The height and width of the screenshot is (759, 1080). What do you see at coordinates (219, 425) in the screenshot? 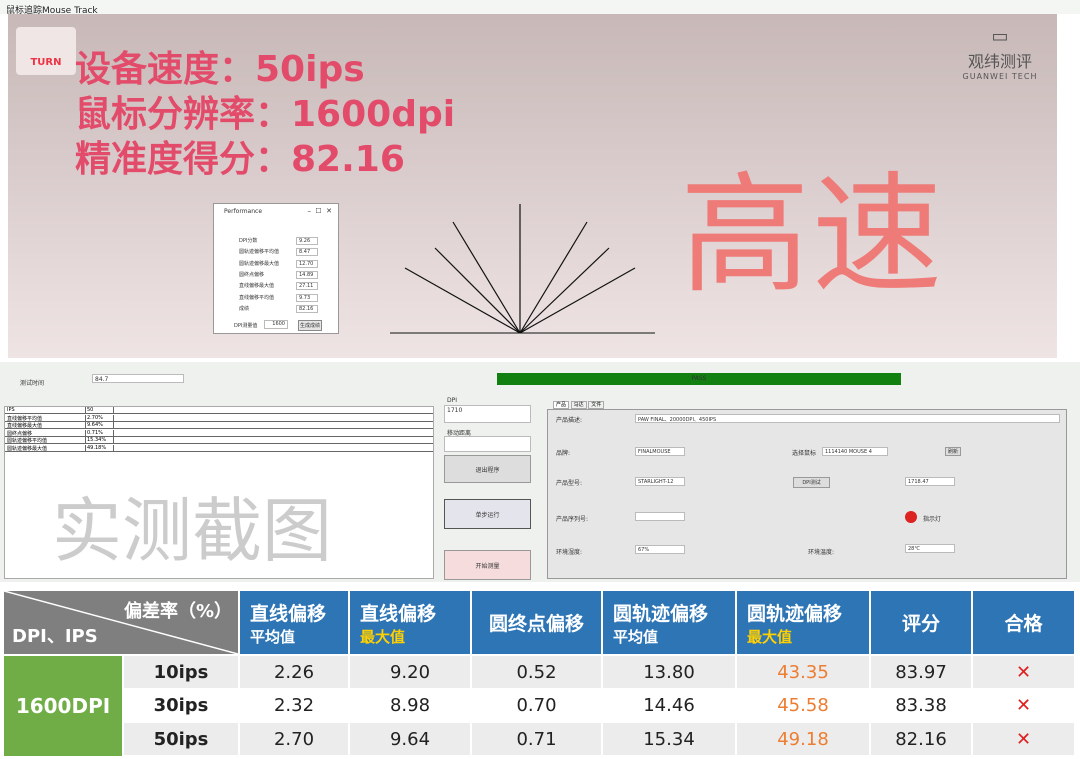
I see `grid-row: 直线偏移最大值 9.64%` at bounding box center [219, 425].